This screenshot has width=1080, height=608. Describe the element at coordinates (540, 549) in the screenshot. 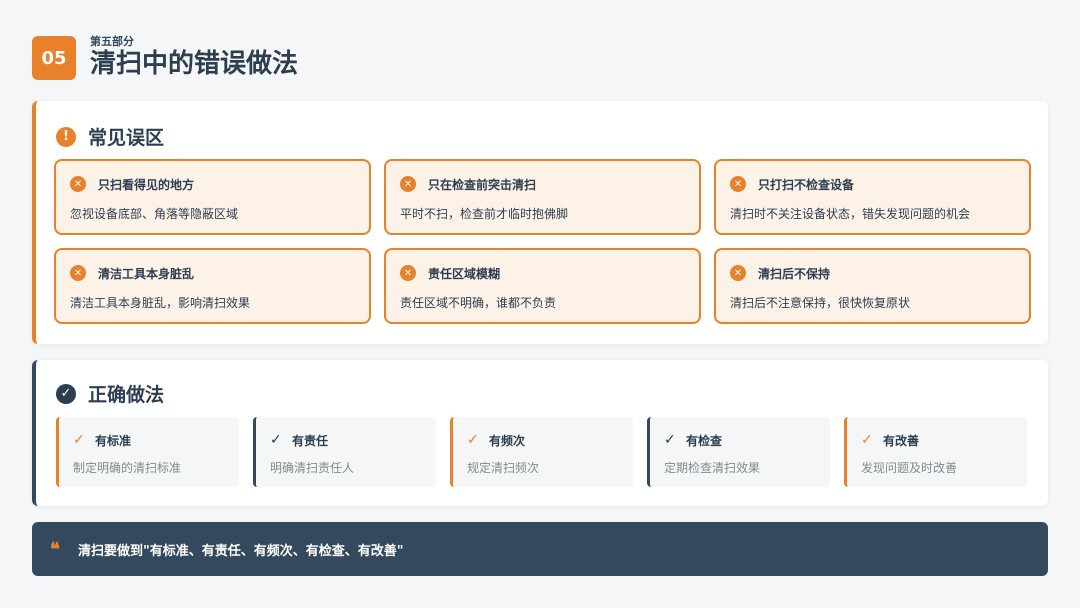

I see `summary-quote-banner: ❝ 清扫要做到"有标准、有责任、有频次、有检查、有改善"` at that location.